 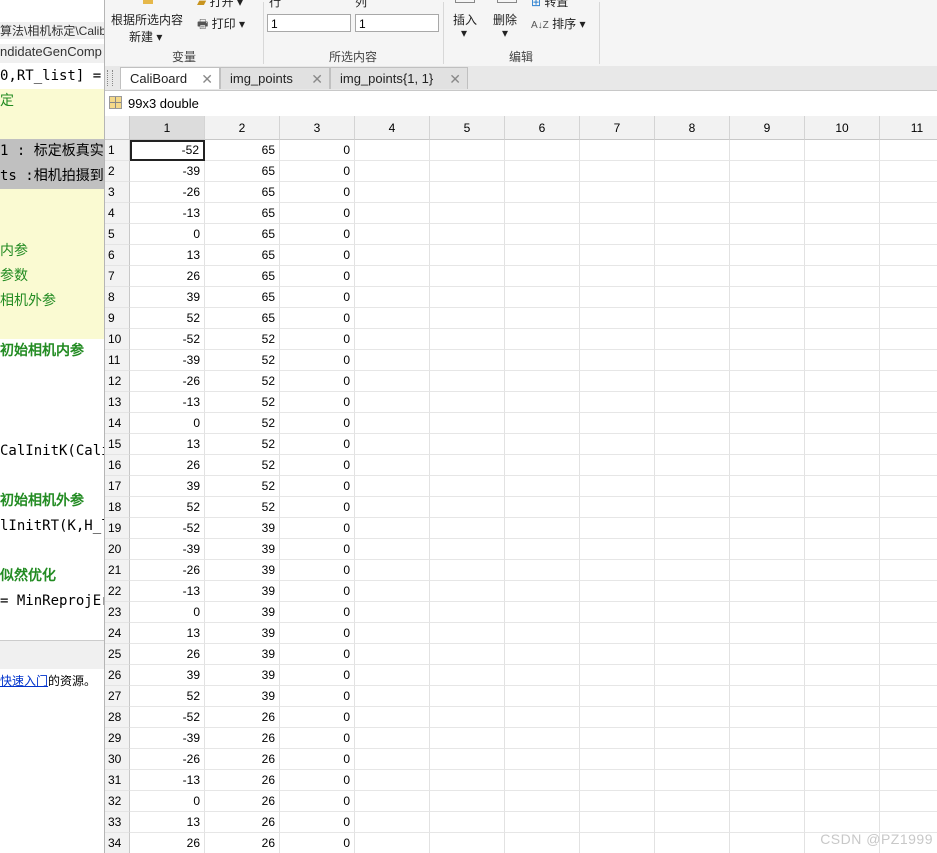 What do you see at coordinates (558, 23) in the screenshot?
I see `sort-button: A↓Z 排序 ▾` at bounding box center [558, 23].